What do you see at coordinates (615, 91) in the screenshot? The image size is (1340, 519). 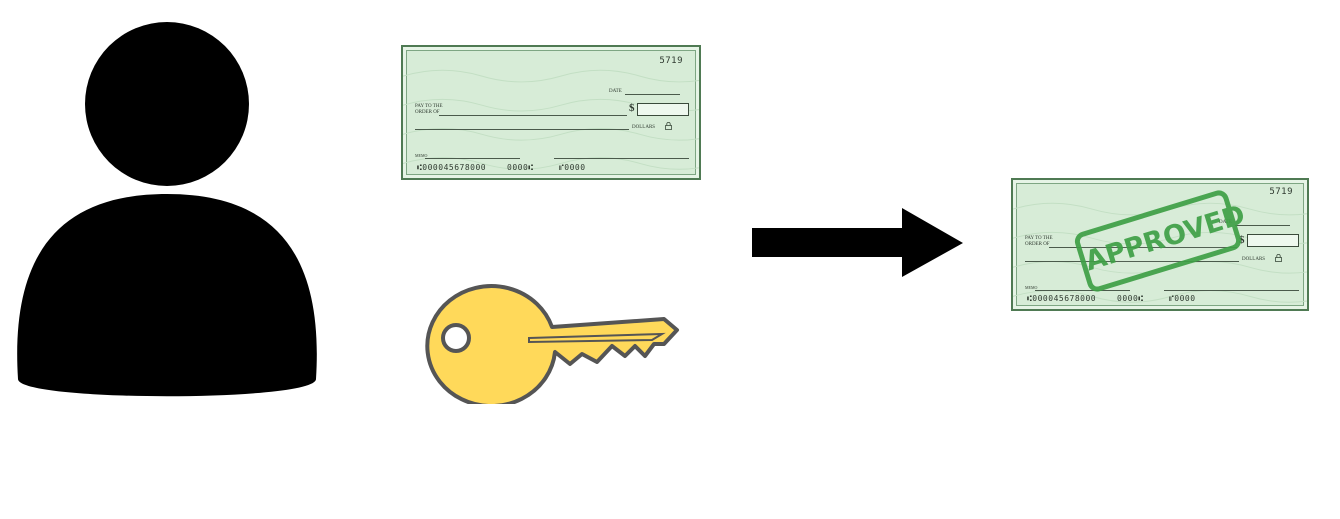 I see `date-label: DATE` at bounding box center [615, 91].